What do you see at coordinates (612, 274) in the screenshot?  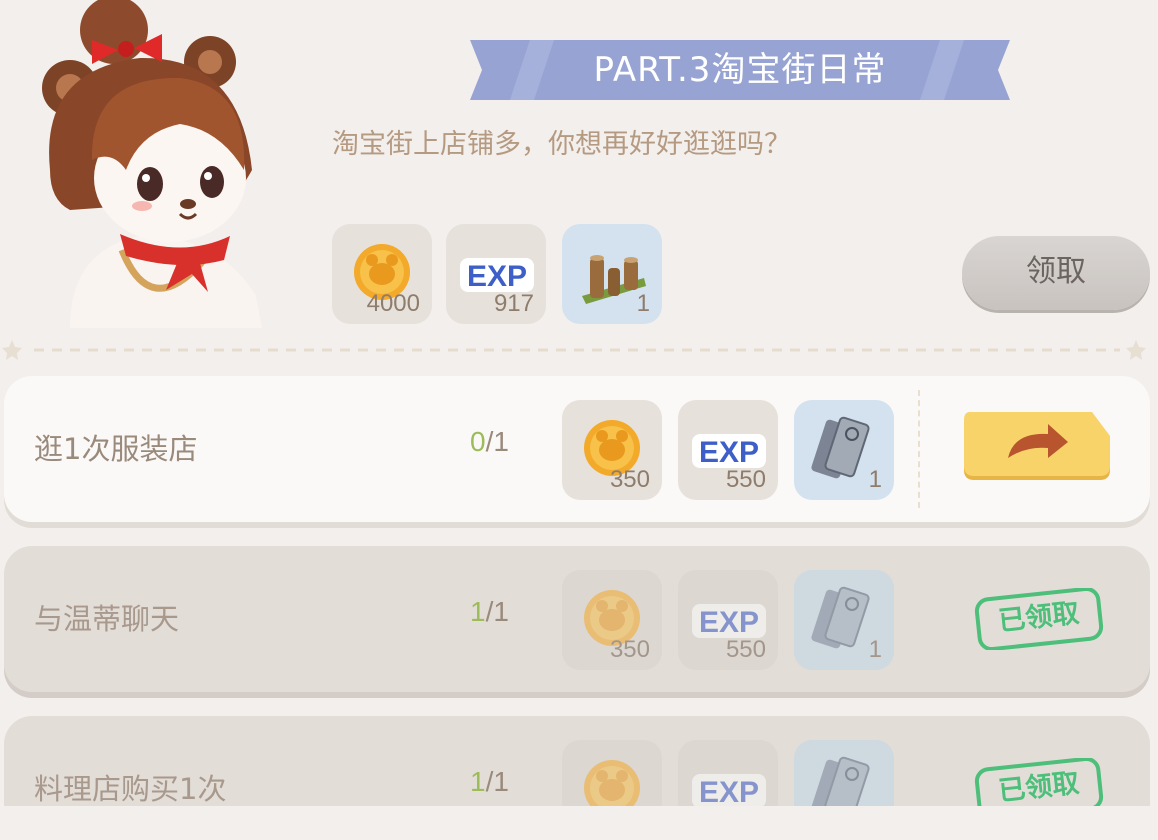 I see `reward-item: 1` at bounding box center [612, 274].